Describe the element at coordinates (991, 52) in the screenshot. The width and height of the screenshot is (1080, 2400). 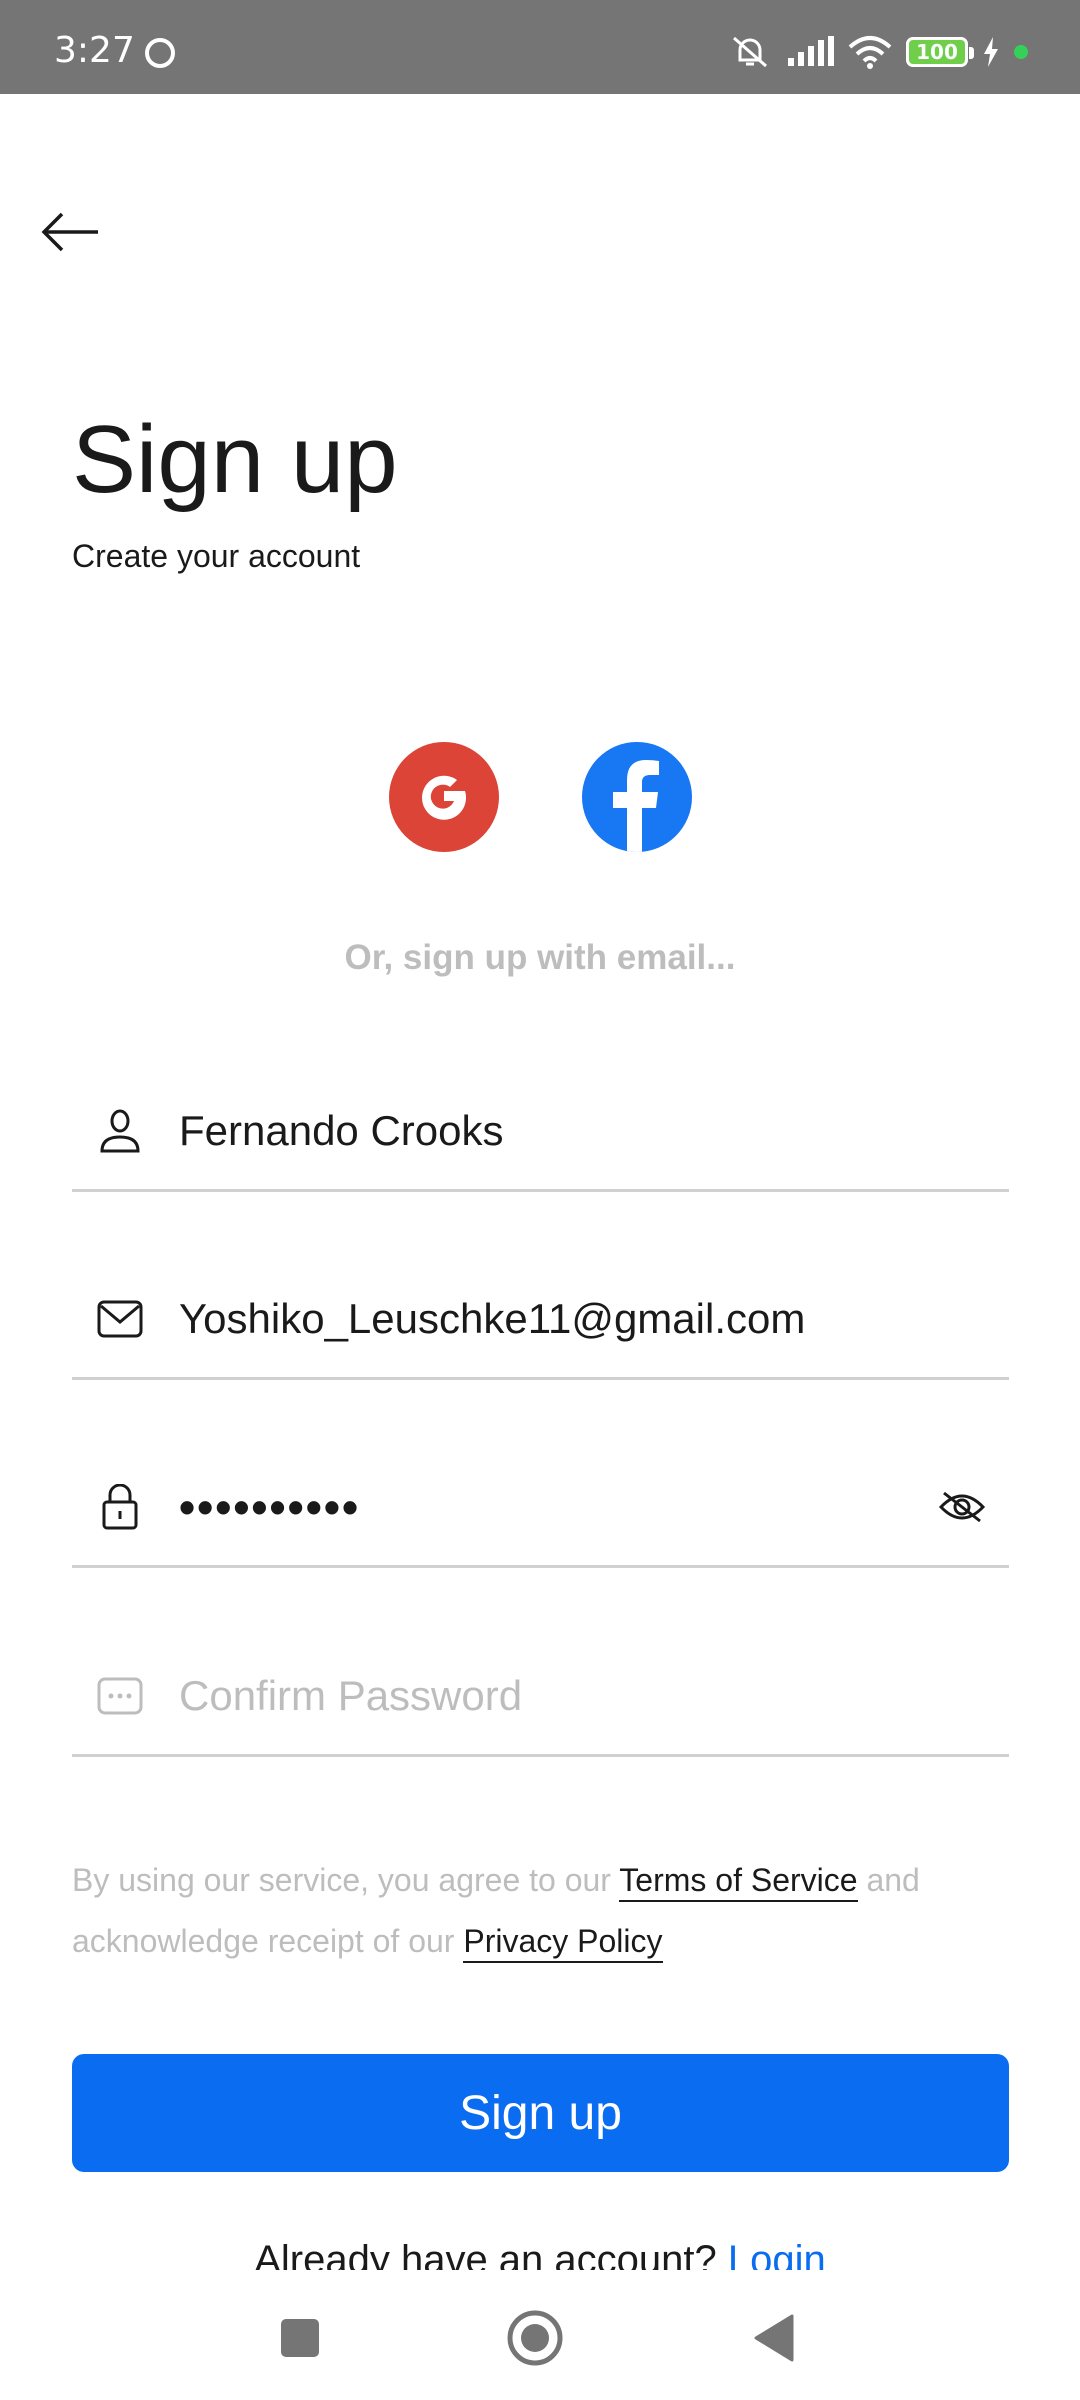
I see `charging-icon` at that location.